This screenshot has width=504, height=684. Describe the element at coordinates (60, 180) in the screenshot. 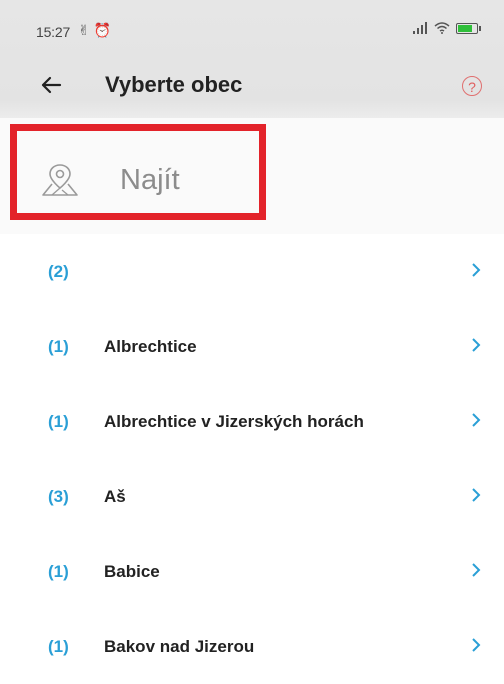

I see `map-pin-icon` at that location.